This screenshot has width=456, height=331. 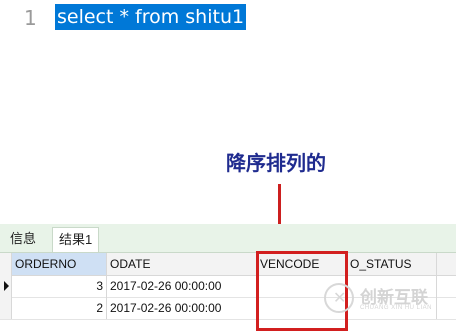 I want to click on column-header-o-status: O_STATUS, so click(x=392, y=264).